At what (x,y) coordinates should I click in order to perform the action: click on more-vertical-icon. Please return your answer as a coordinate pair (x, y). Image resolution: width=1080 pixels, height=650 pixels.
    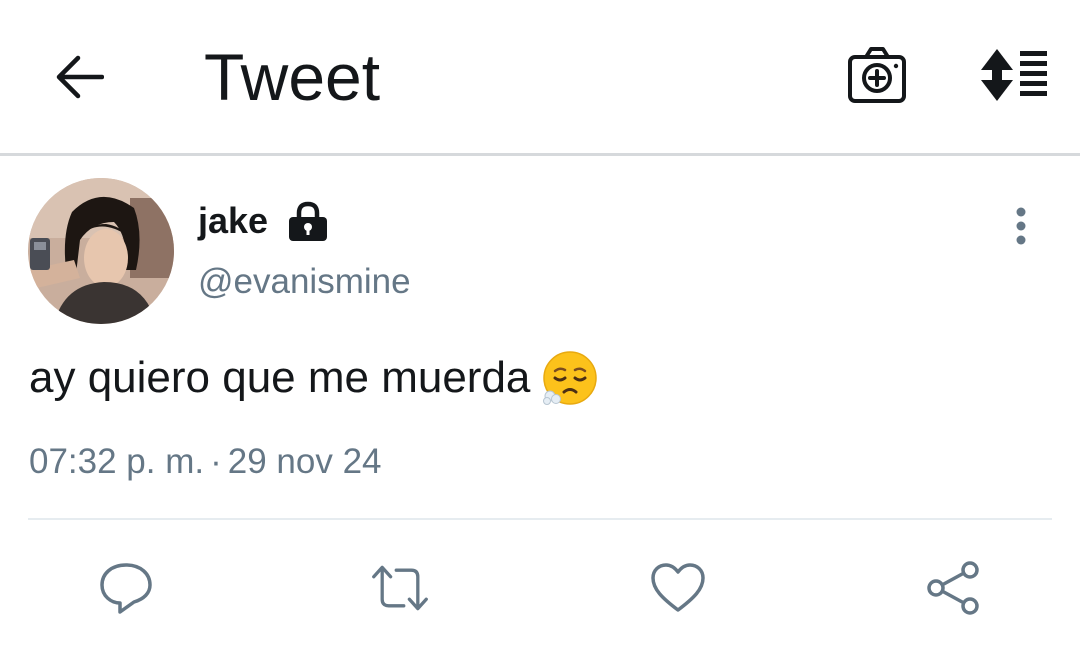
    Looking at the image, I should click on (1021, 226).